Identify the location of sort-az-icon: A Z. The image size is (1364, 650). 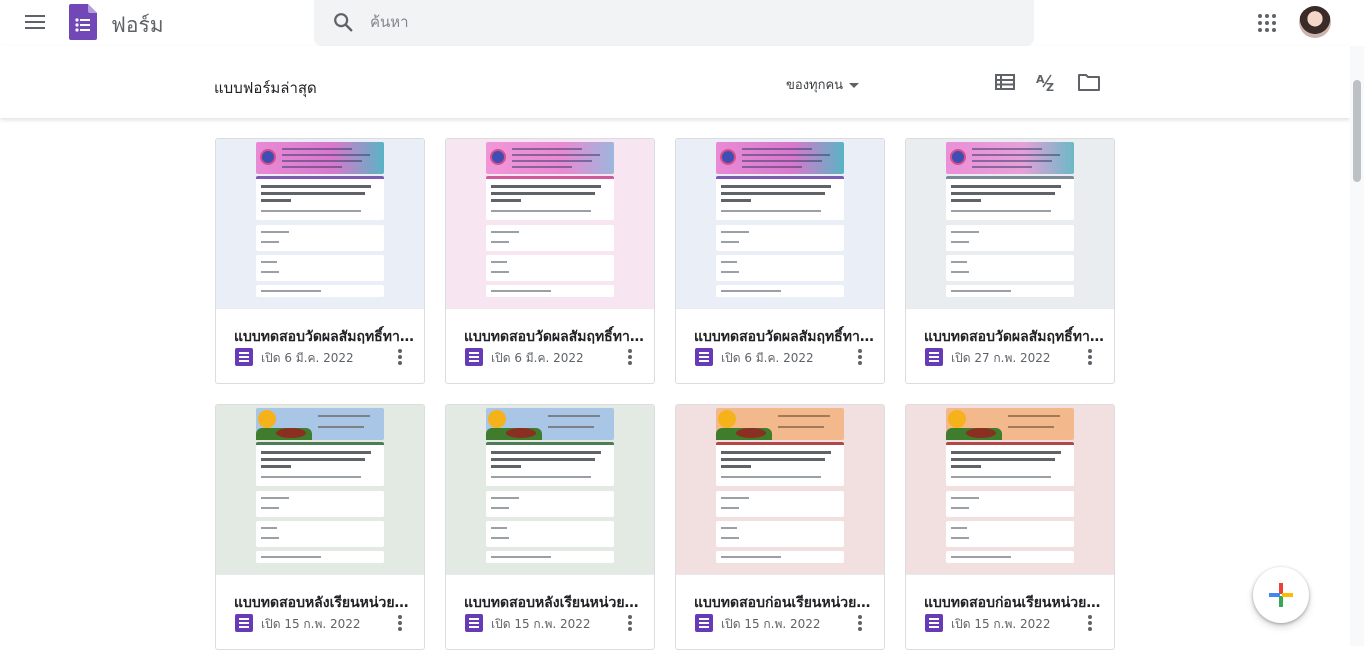
(1047, 82).